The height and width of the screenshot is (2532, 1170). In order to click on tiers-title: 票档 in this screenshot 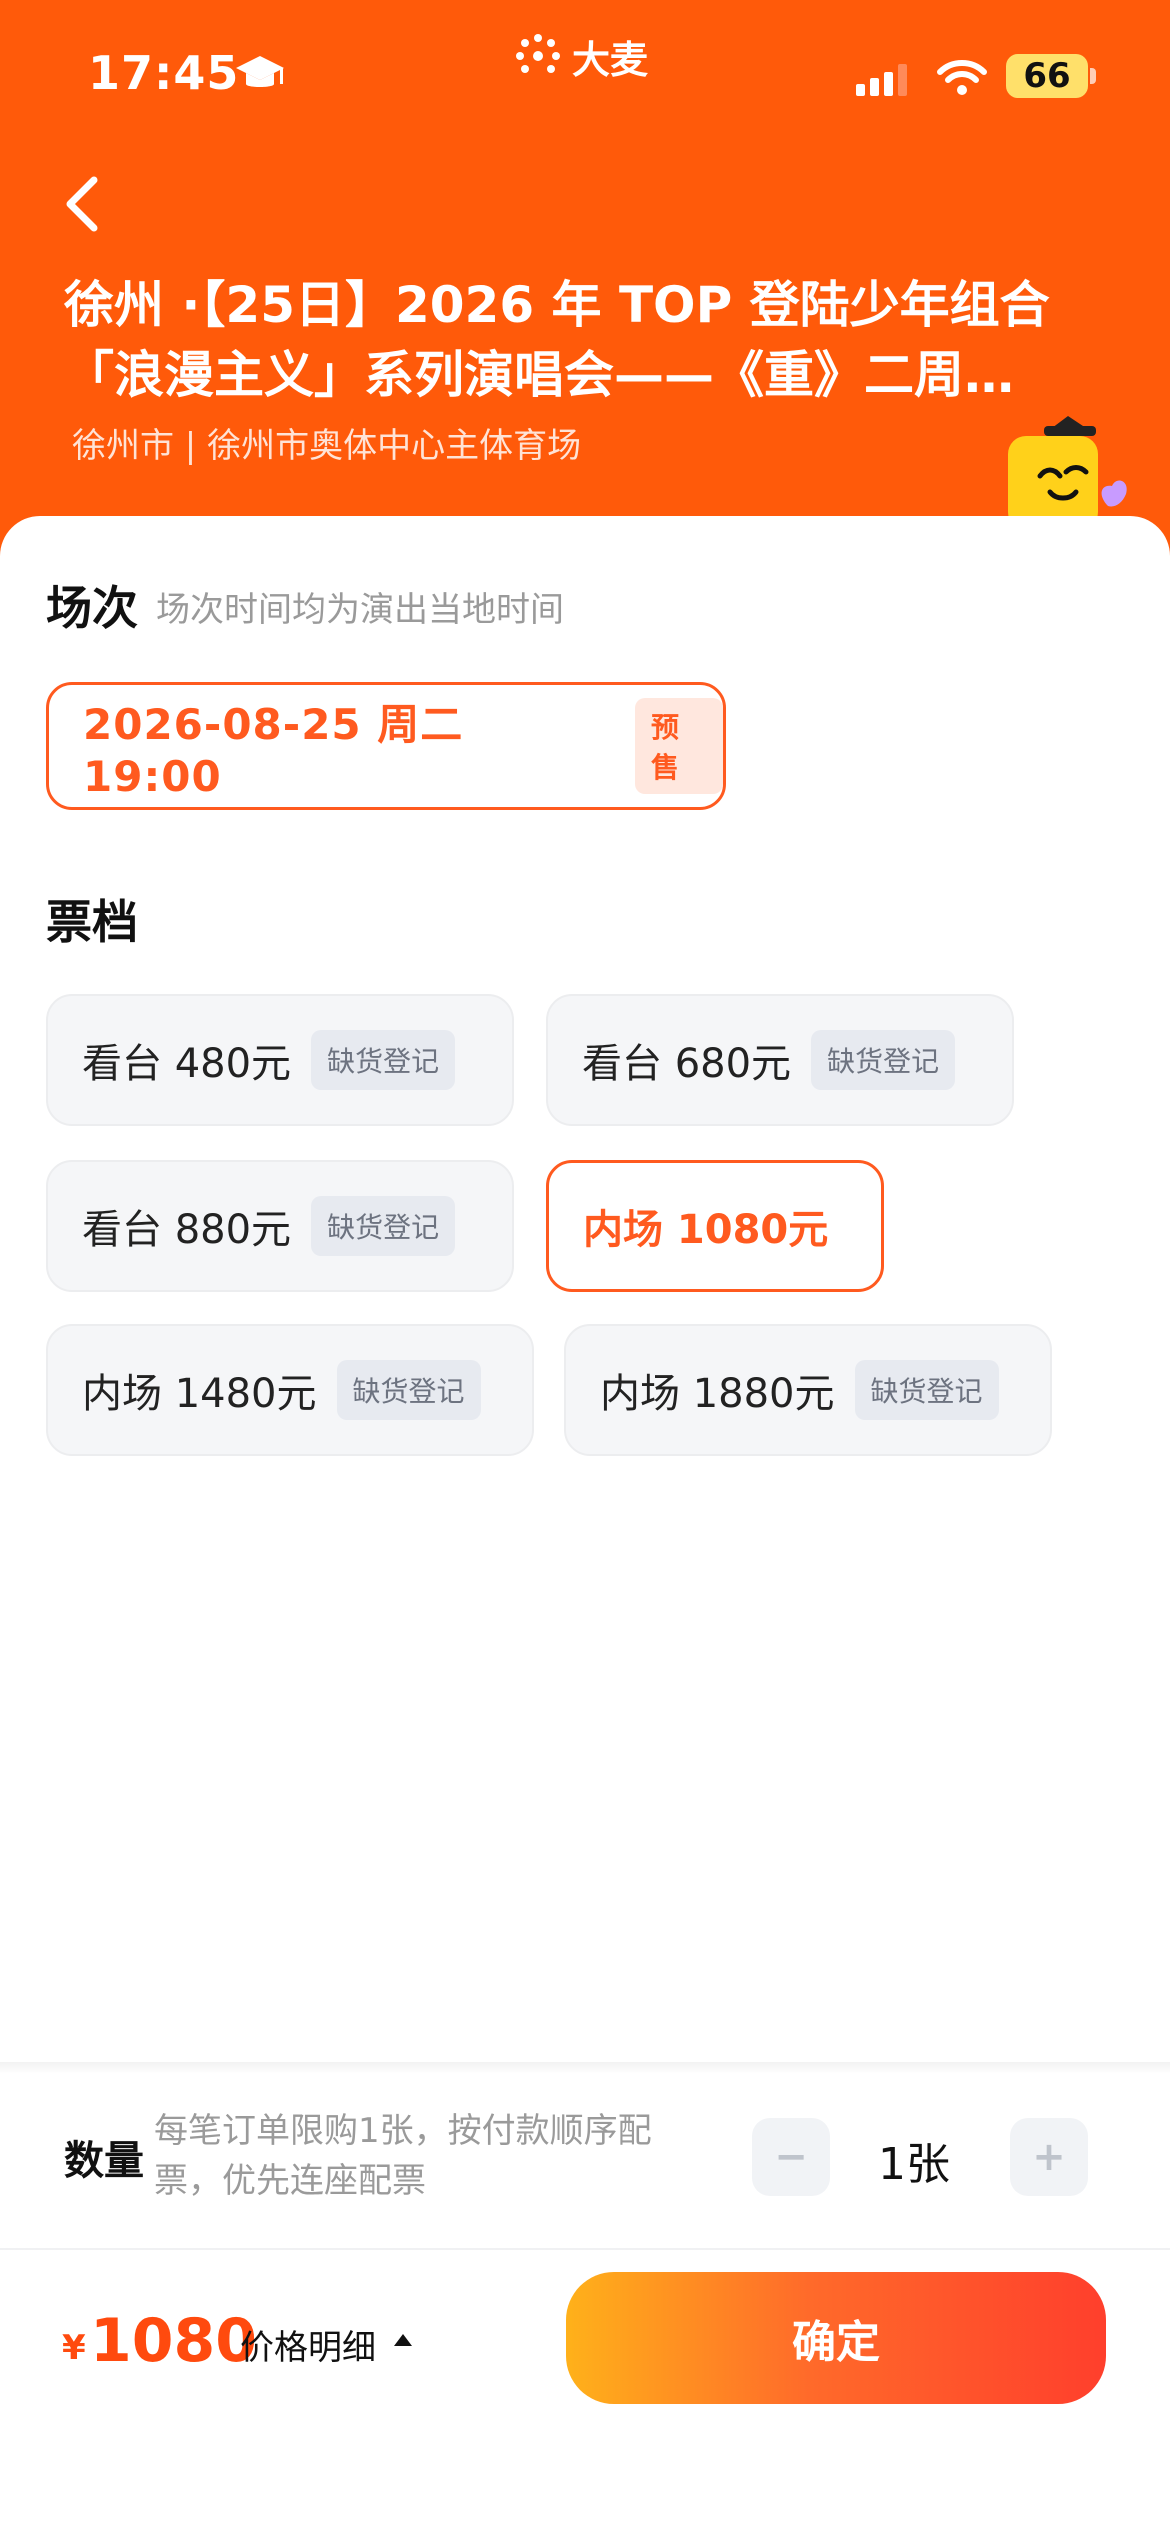, I will do `click(92, 922)`.